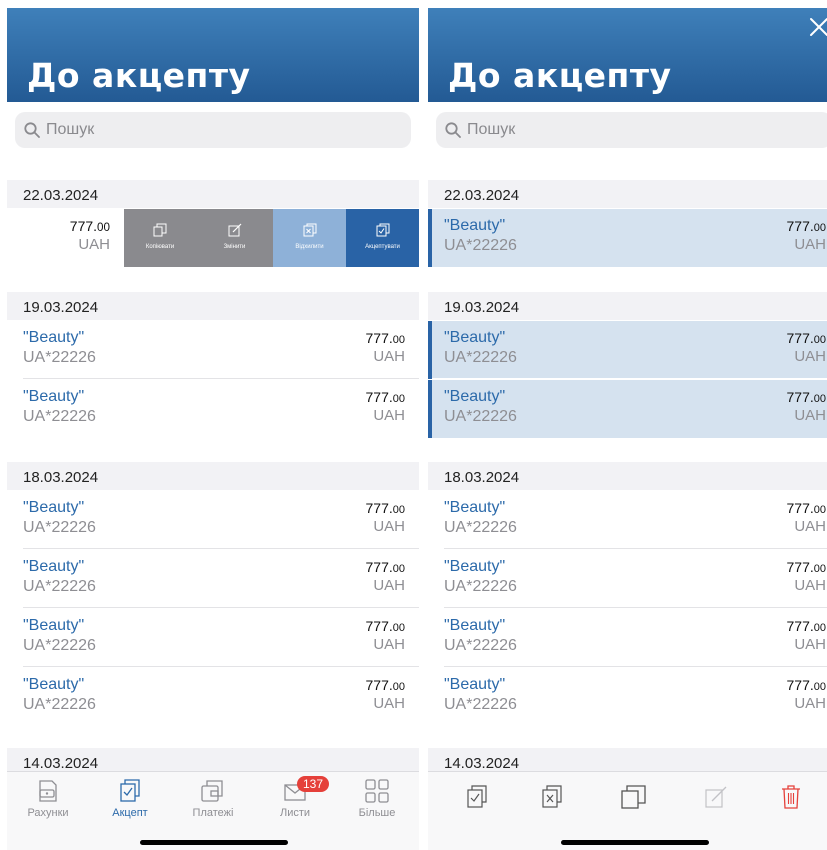  What do you see at coordinates (627, 476) in the screenshot?
I see `date-section-header: 18.03.2024` at bounding box center [627, 476].